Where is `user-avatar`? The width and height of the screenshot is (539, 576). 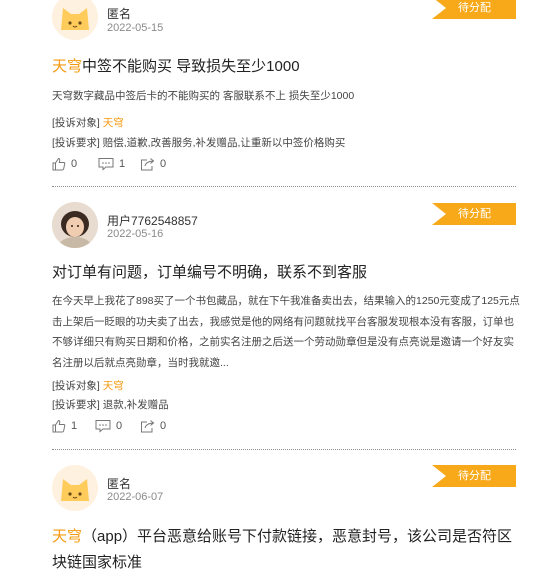 user-avatar is located at coordinates (75, 225).